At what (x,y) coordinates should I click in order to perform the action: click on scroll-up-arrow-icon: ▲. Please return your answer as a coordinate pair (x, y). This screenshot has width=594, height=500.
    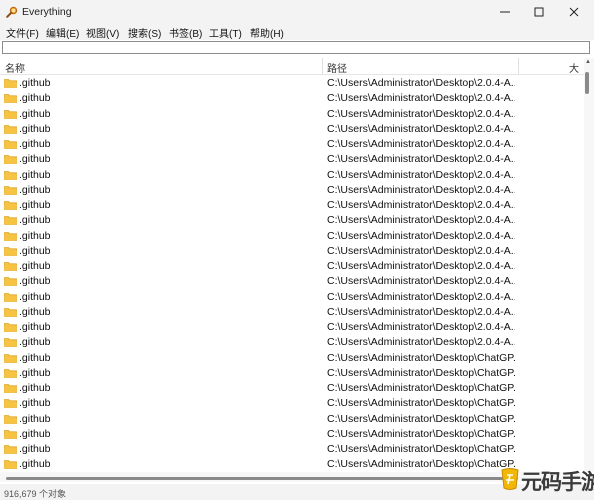
    Looking at the image, I should click on (588, 62).